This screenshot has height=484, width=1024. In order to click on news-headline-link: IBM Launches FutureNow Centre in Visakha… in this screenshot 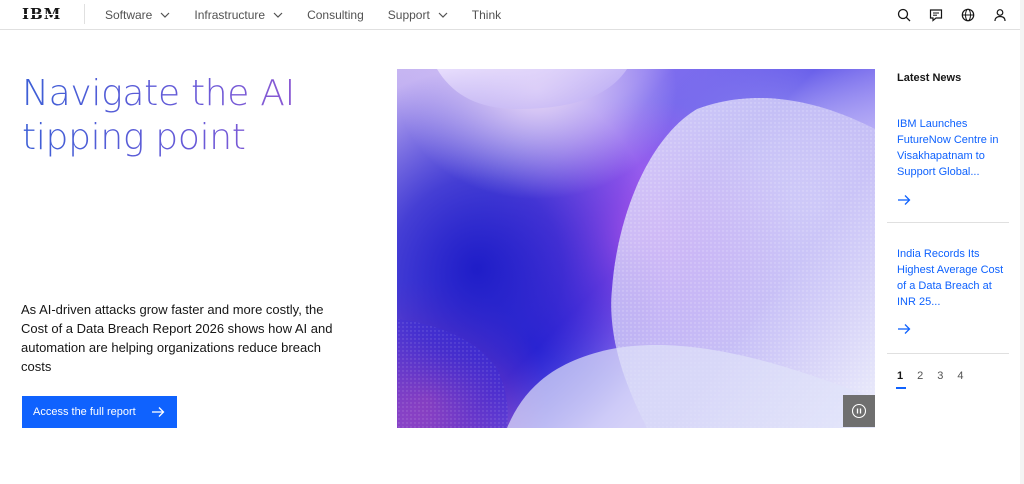, I will do `click(953, 148)`.